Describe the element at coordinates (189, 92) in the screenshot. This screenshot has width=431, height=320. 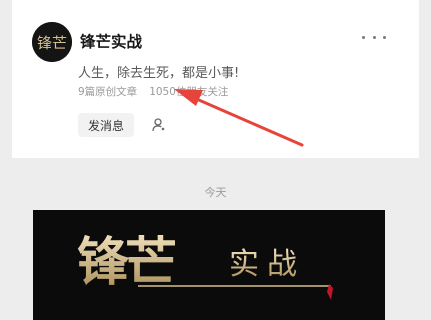
I see `follower-count: 1050位朋友关注` at that location.